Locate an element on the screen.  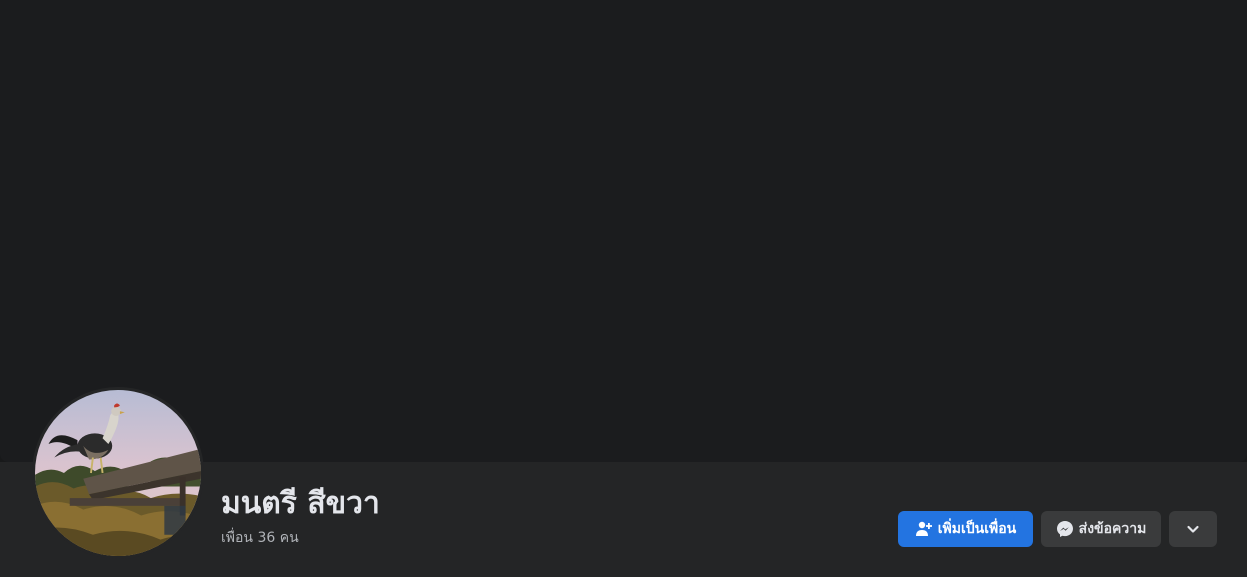
person-add-icon is located at coordinates (924, 529).